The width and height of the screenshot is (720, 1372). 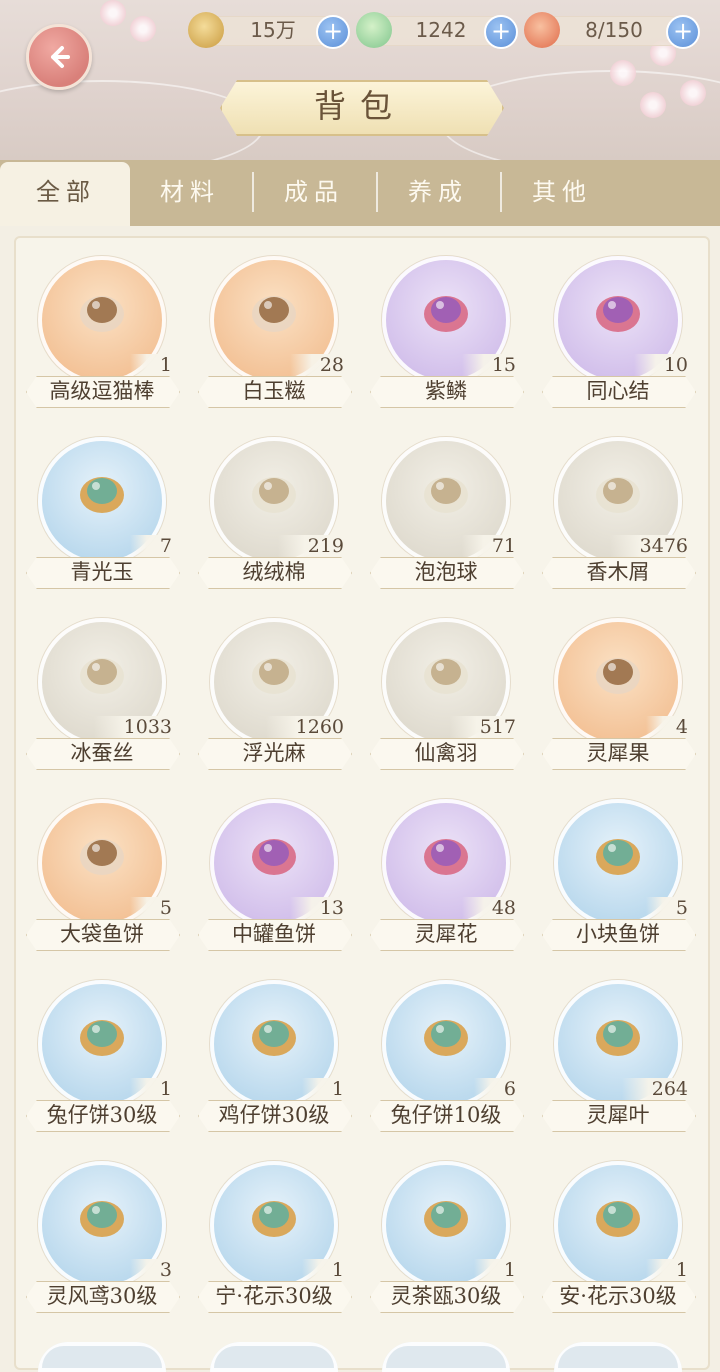 I want to click on item-count: 15, so click(x=488, y=365).